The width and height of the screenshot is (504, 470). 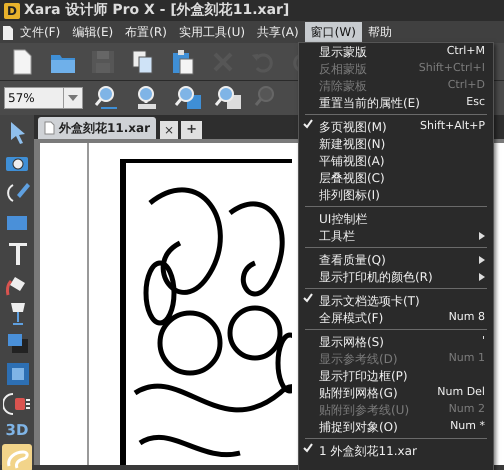 What do you see at coordinates (157, 10) in the screenshot?
I see `window-title: Xara 设计师 Pro X - [外盒刻花11.xar]` at bounding box center [157, 10].